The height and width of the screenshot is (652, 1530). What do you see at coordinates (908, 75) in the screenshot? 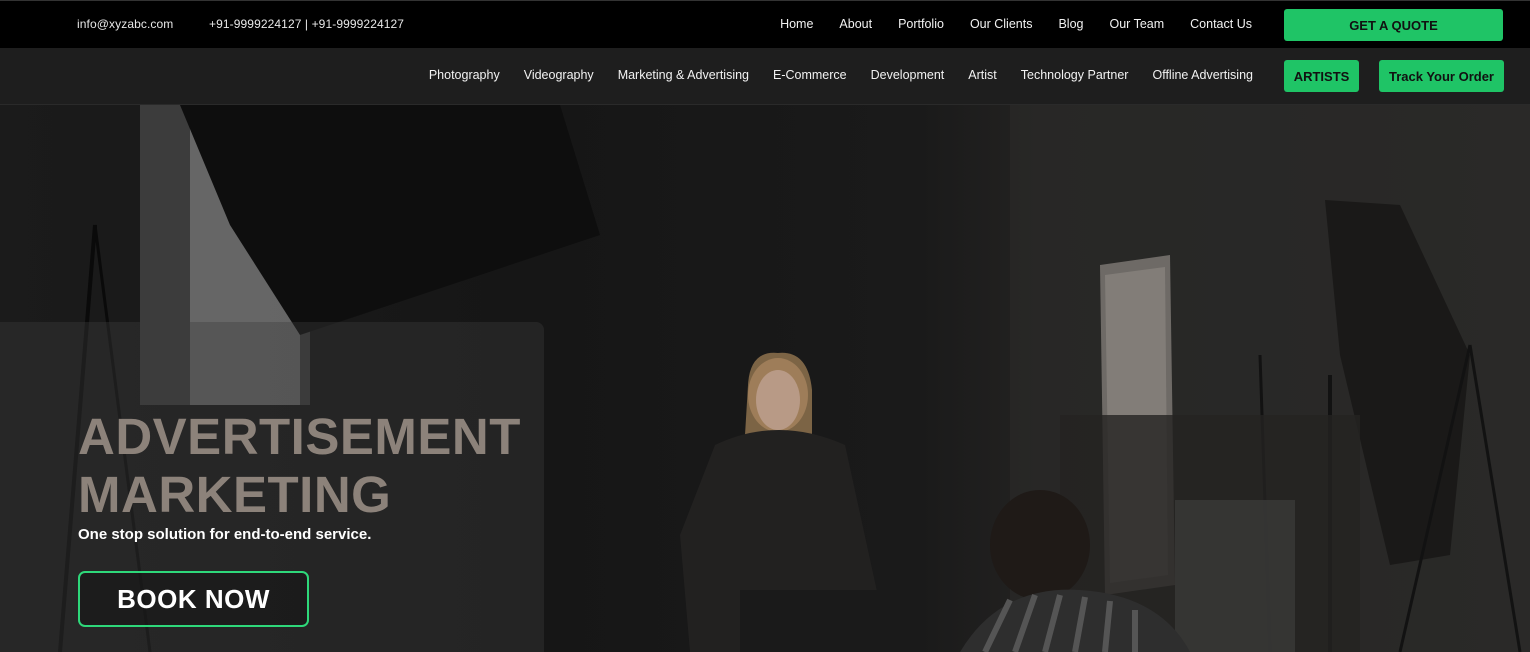
I see `service-link-development: Development` at bounding box center [908, 75].